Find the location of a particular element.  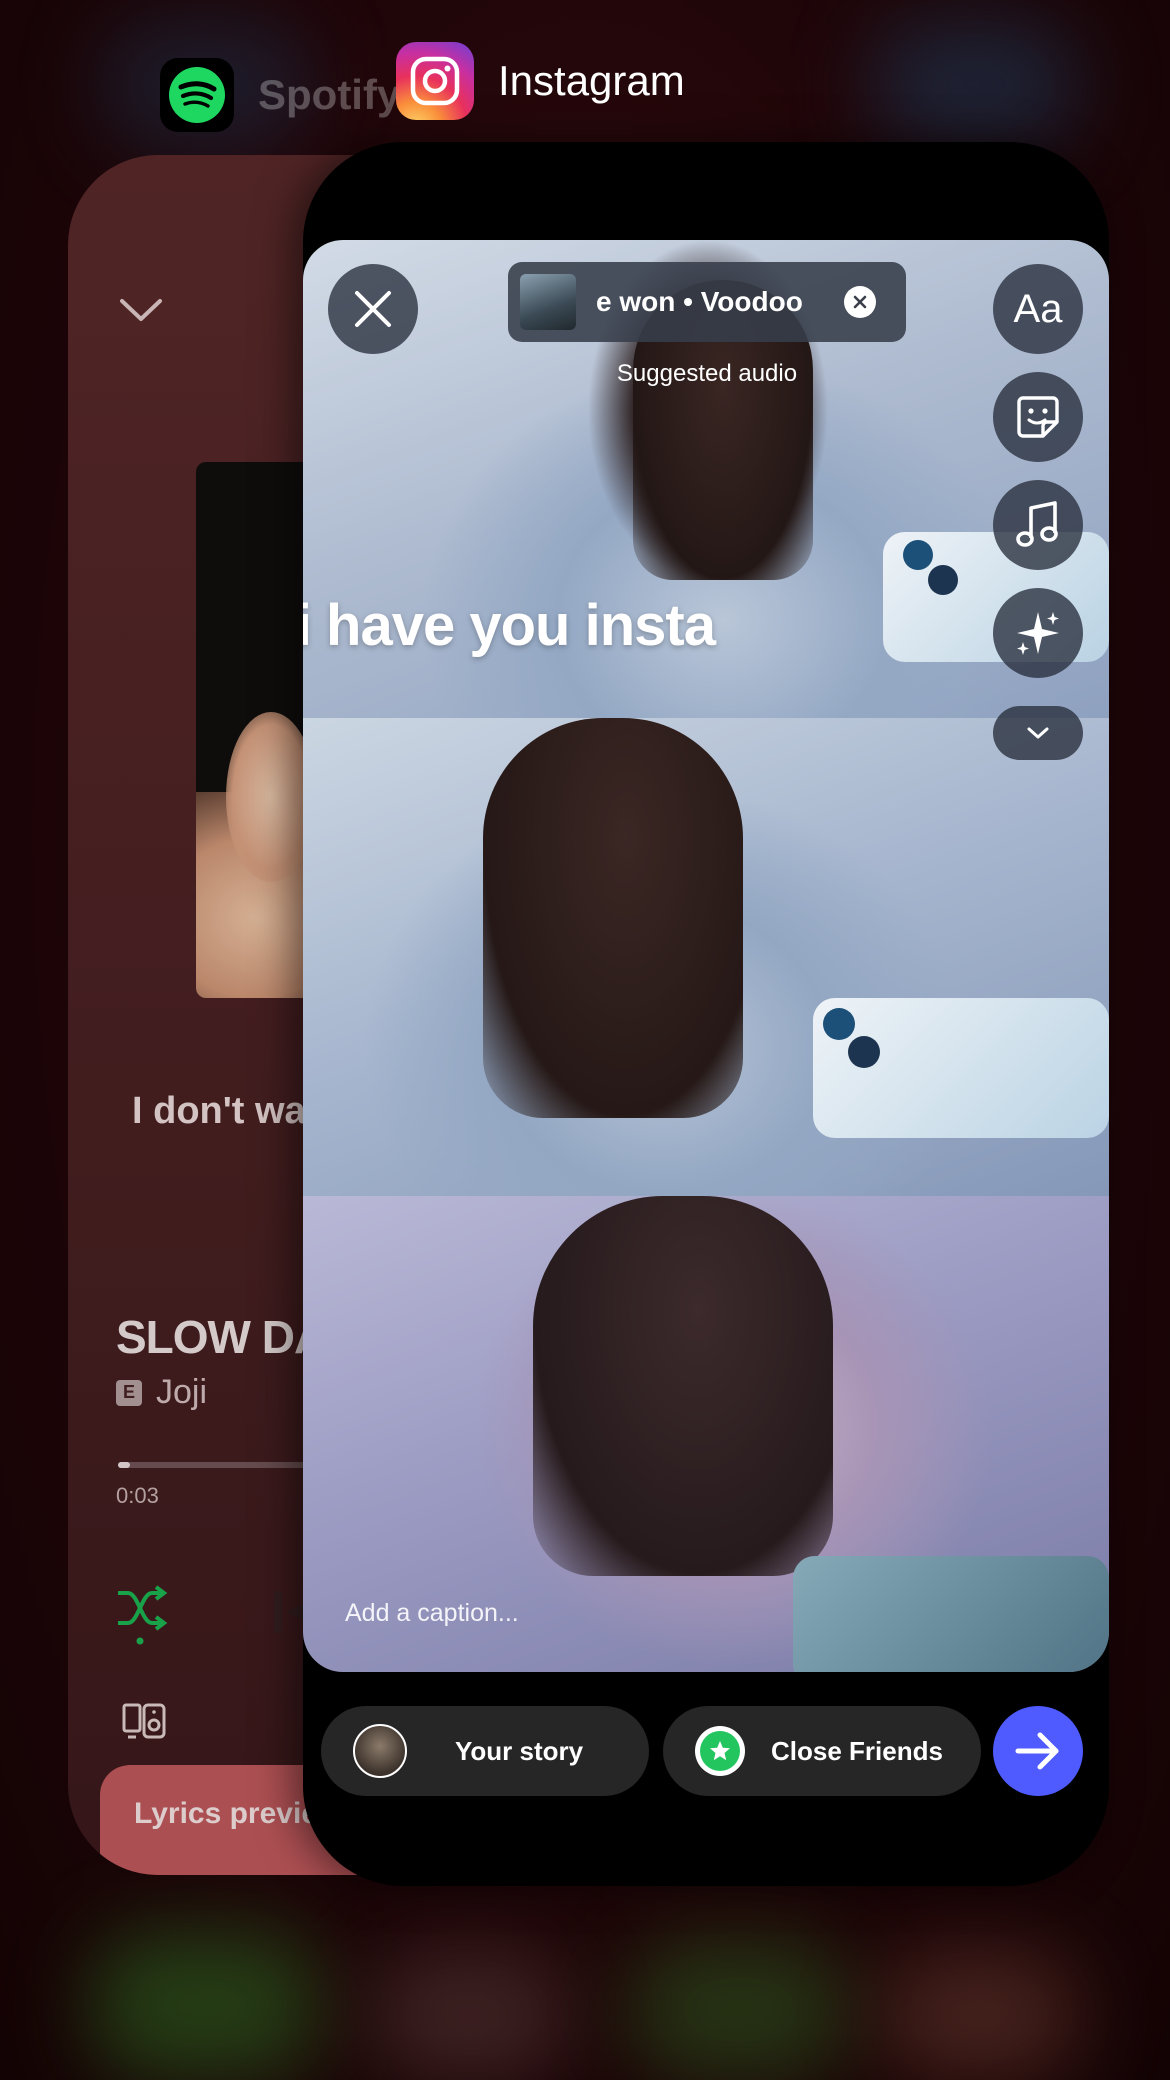

chevron-down-icon is located at coordinates (1038, 733).